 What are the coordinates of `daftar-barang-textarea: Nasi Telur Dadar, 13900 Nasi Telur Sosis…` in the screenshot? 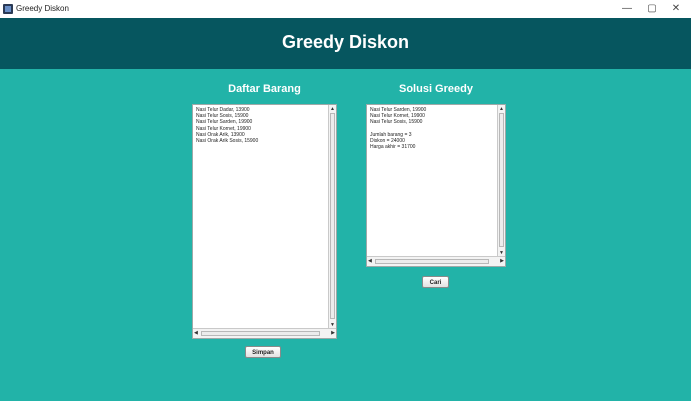 It's located at (264, 221).